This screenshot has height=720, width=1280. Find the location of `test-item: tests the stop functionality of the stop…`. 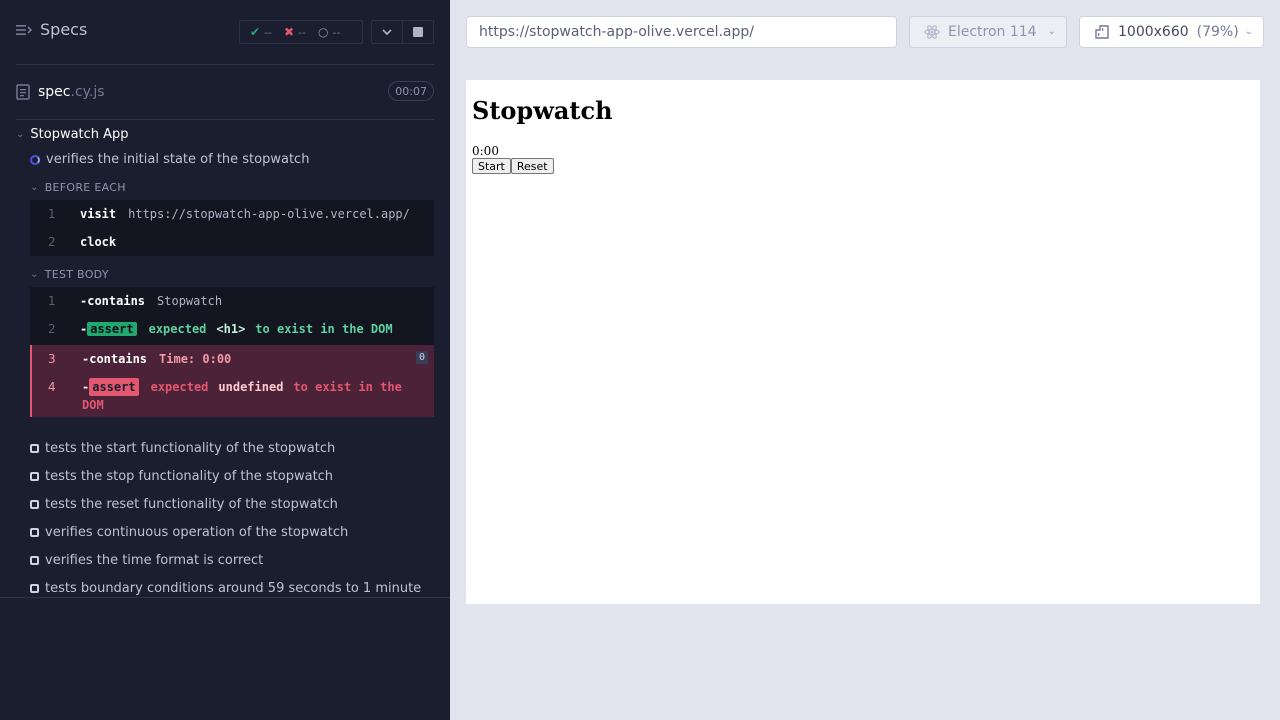

test-item: tests the stop functionality of the stop… is located at coordinates (225, 476).